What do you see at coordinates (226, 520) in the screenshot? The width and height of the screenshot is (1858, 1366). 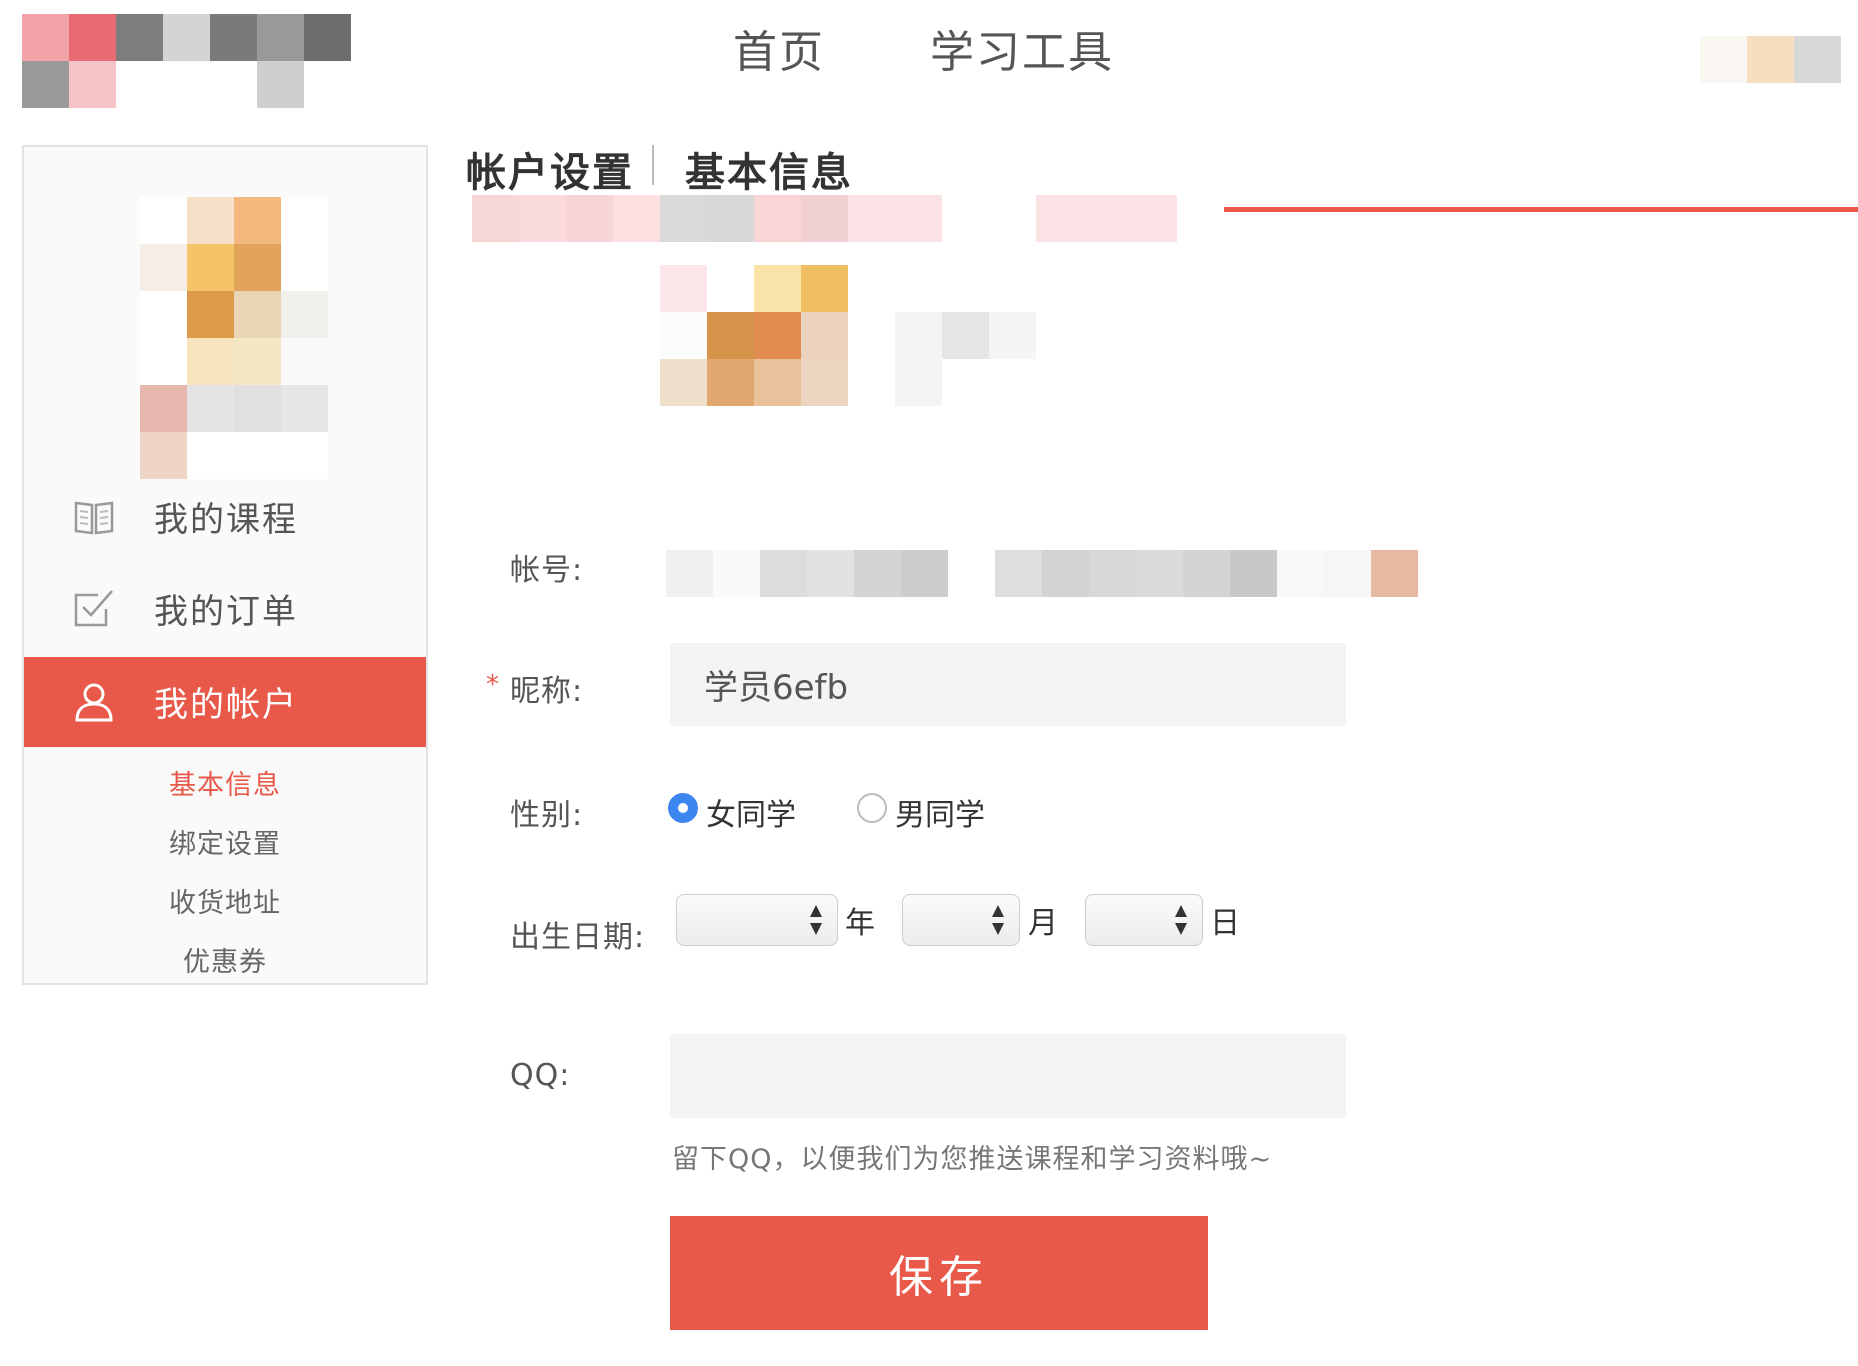 I see `sidebar-item-label: 我的课程` at bounding box center [226, 520].